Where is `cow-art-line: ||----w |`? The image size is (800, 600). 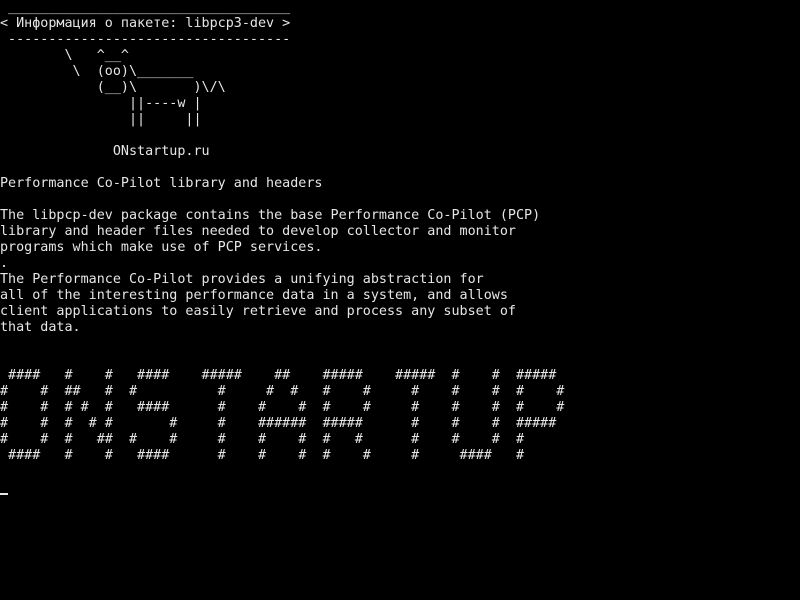 cow-art-line: ||----w | is located at coordinates (101, 103).